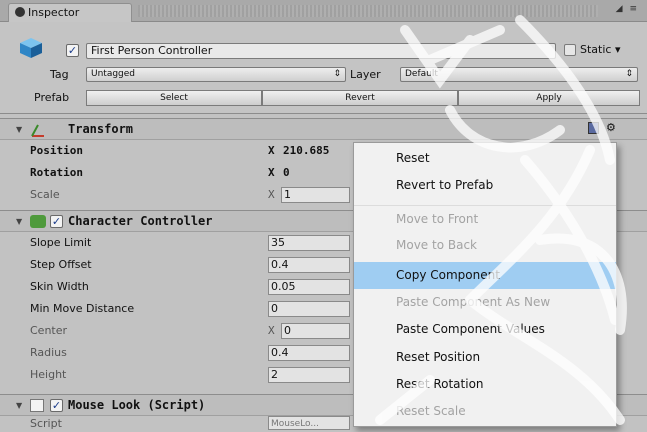 The height and width of the screenshot is (432, 647). I want to click on height-field: 2, so click(309, 375).